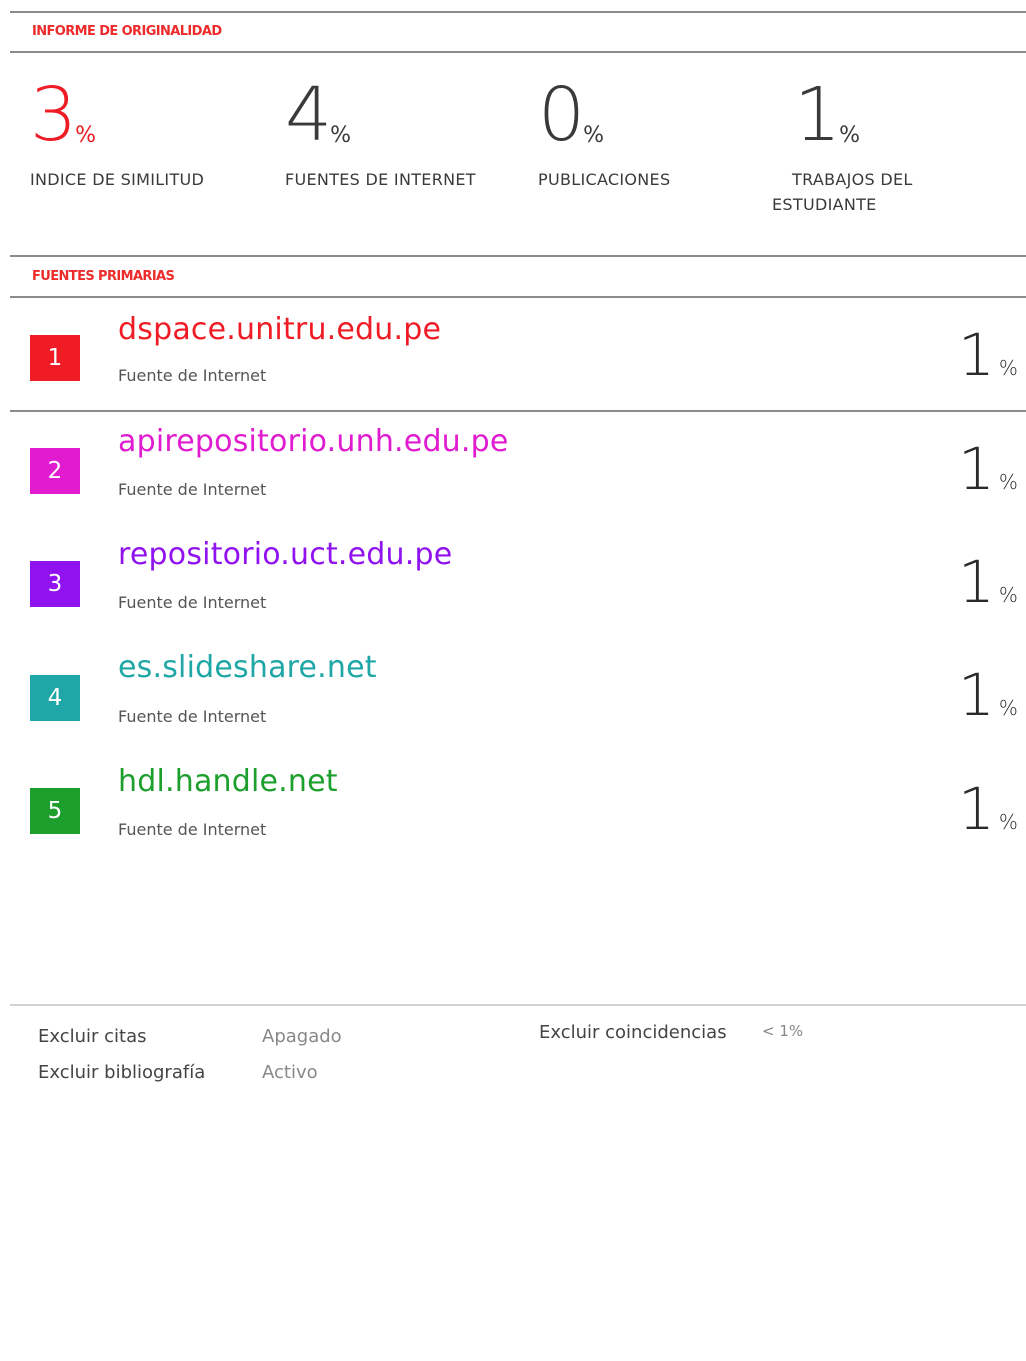 The image size is (1026, 1361). What do you see at coordinates (518, 256) in the screenshot?
I see `sources-top-rule` at bounding box center [518, 256].